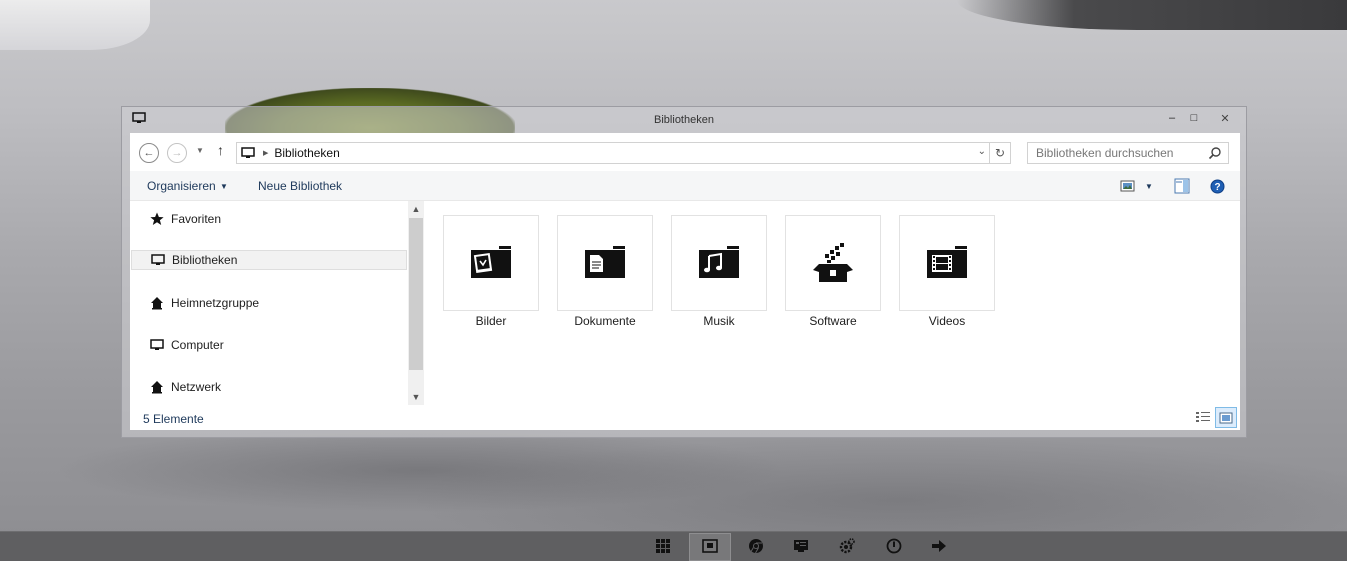 The image size is (1347, 561). I want to click on nav-item-netzwerk: Netzwerk, so click(269, 387).